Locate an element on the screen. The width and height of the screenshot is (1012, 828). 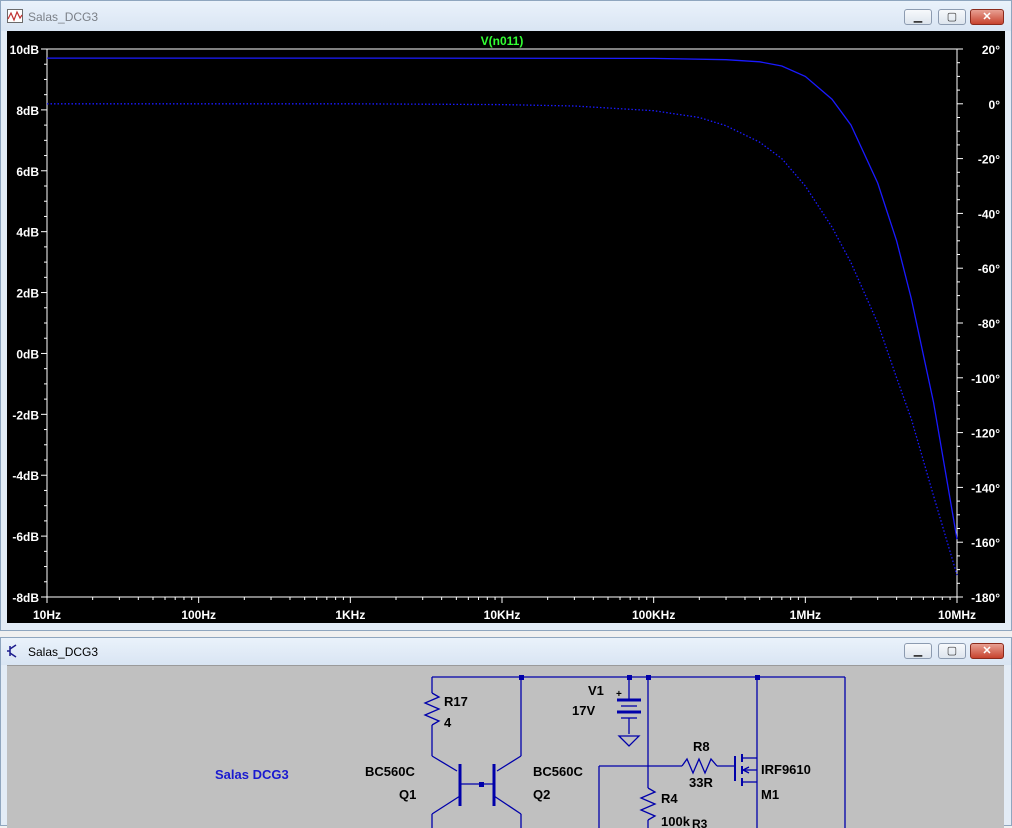
x-tick-label: 1KHz is located at coordinates (350, 615).